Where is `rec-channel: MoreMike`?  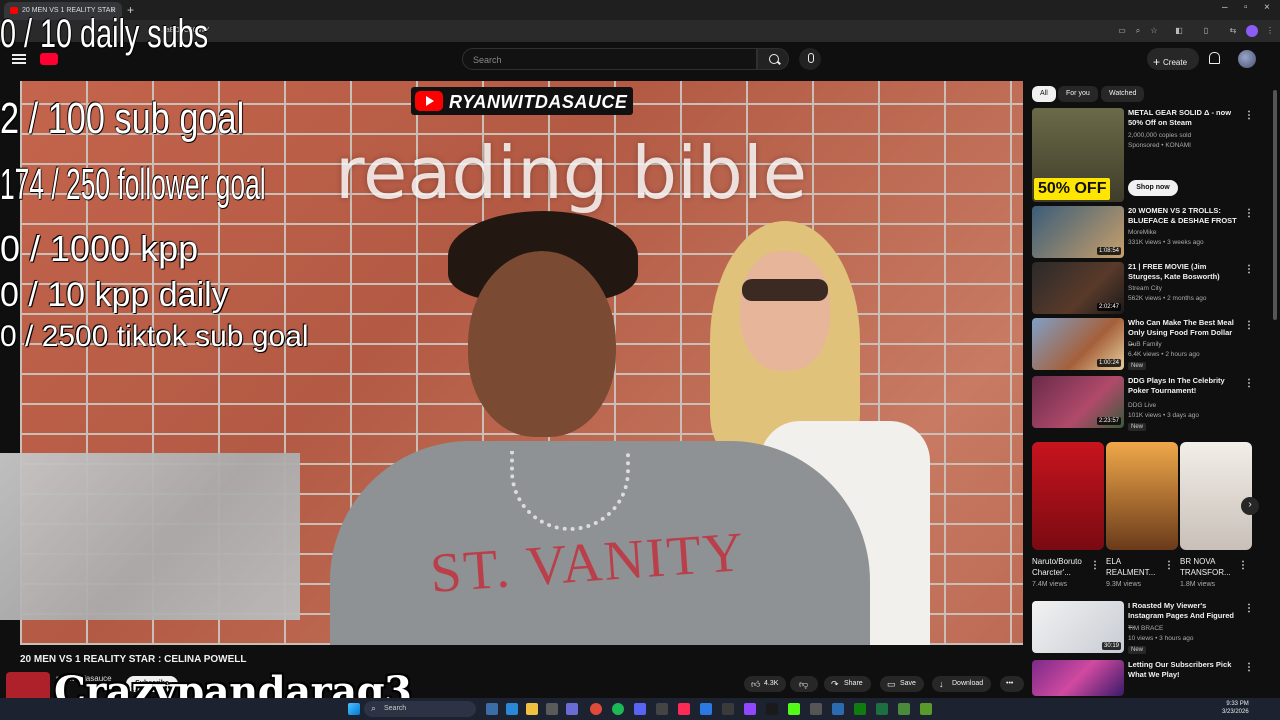
rec-channel: MoreMike is located at coordinates (1142, 232).